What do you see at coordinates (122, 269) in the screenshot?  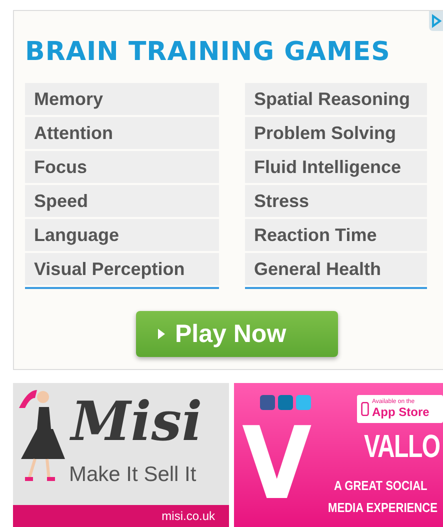 I see `category-item: Visual Perception` at bounding box center [122, 269].